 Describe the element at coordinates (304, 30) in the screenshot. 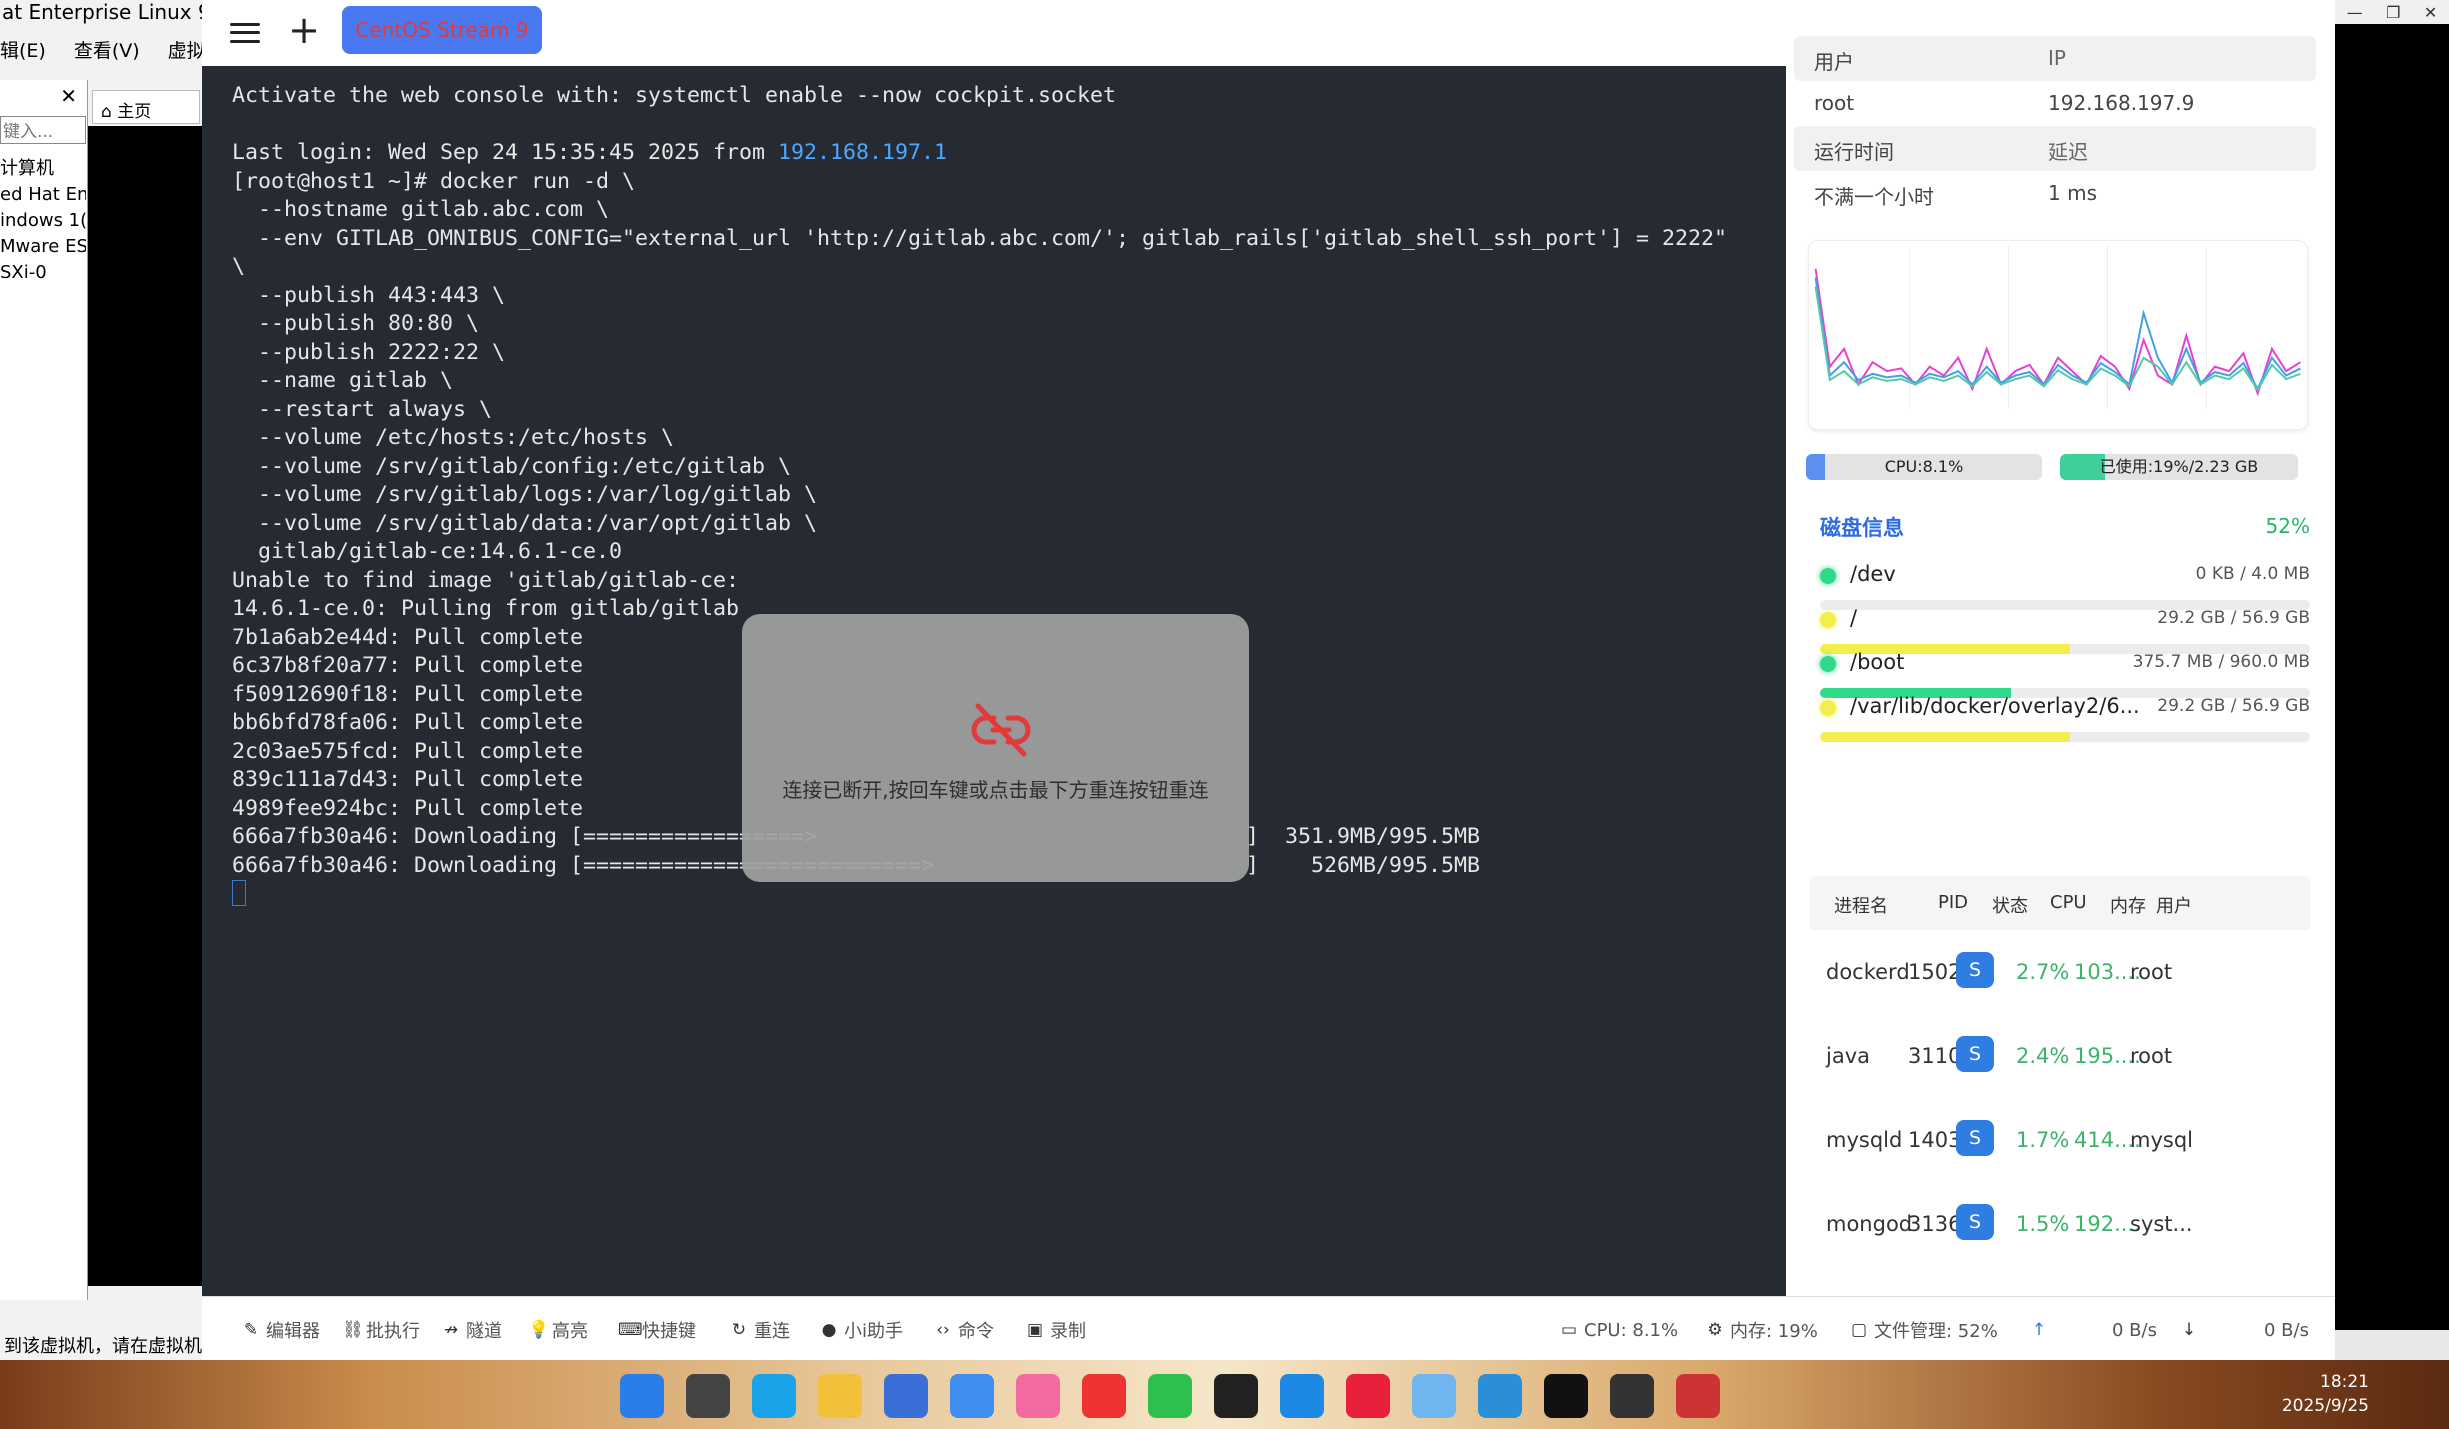

I see `new-session-button: +` at that location.